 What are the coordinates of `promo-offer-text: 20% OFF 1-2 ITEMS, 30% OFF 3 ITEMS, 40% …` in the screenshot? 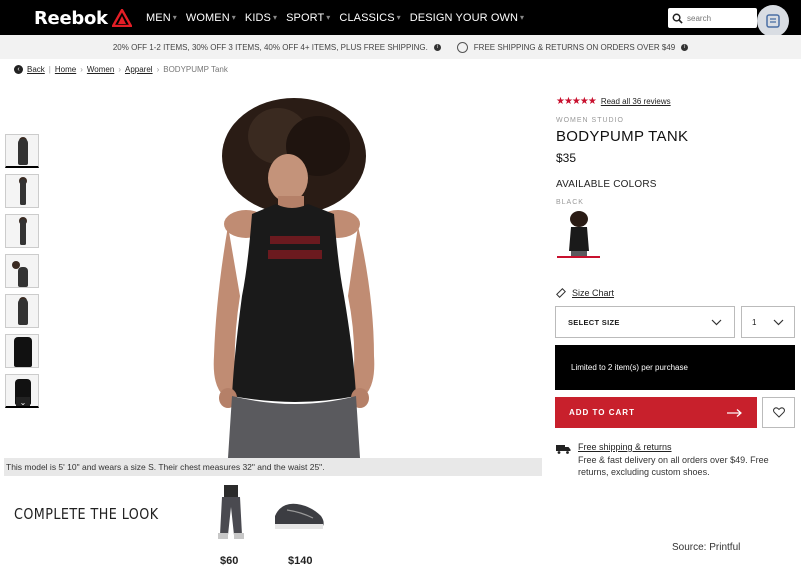 It's located at (270, 47).